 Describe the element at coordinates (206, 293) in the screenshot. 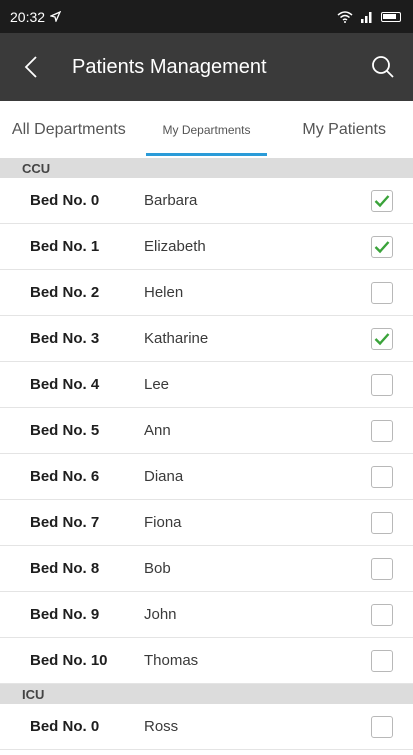

I see `patient-row: Bed No. 2 Helen` at that location.